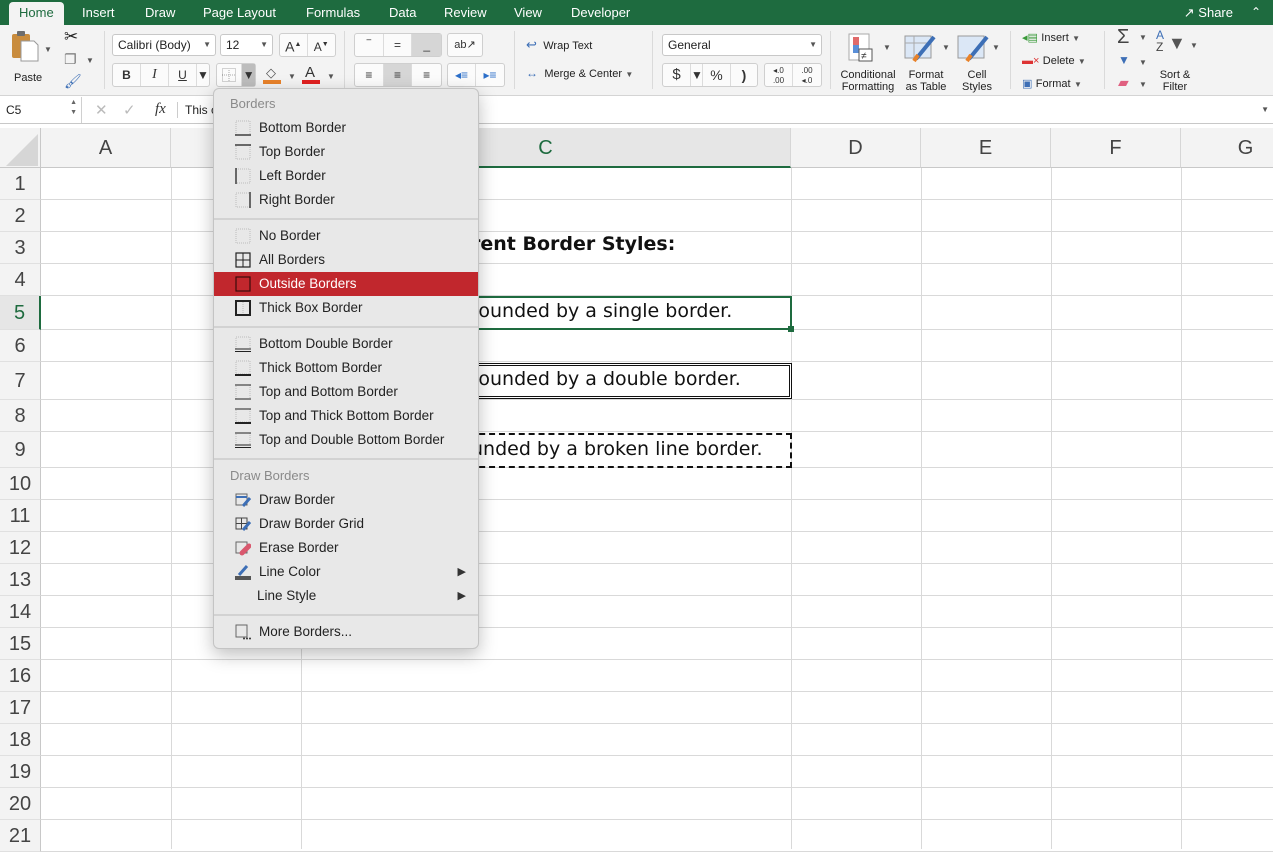 Image resolution: width=1273 pixels, height=852 pixels. I want to click on column-header-a: A, so click(106, 148).